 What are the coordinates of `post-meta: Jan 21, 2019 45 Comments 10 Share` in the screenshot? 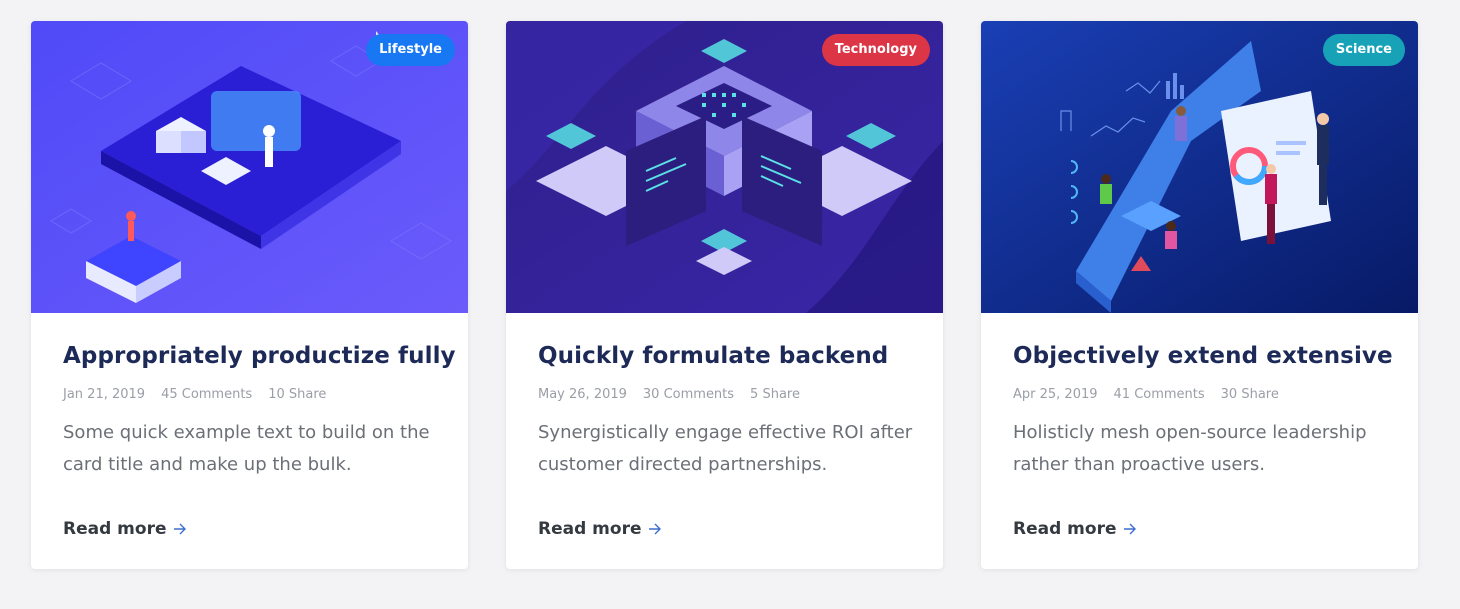 It's located at (249, 394).